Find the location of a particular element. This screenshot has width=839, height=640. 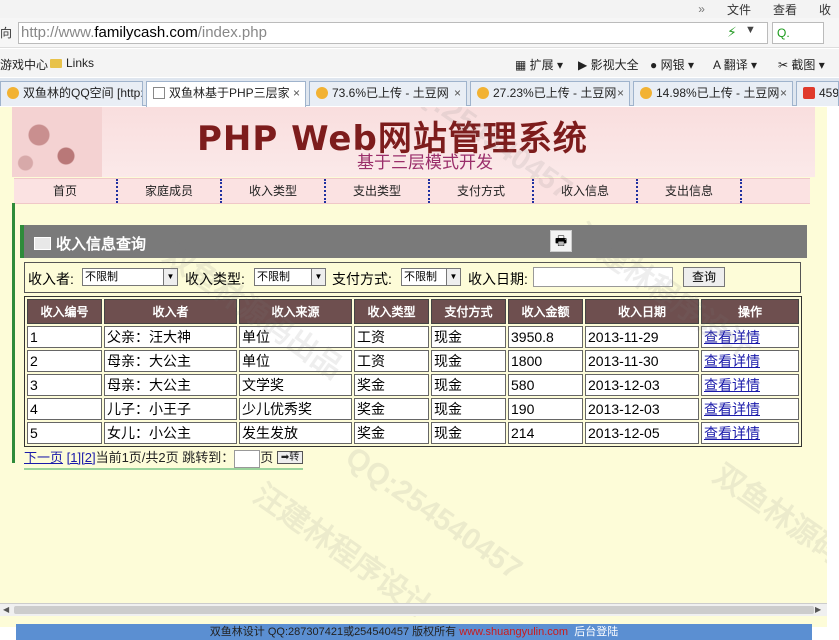

scrollbar-thumb is located at coordinates (414, 610).